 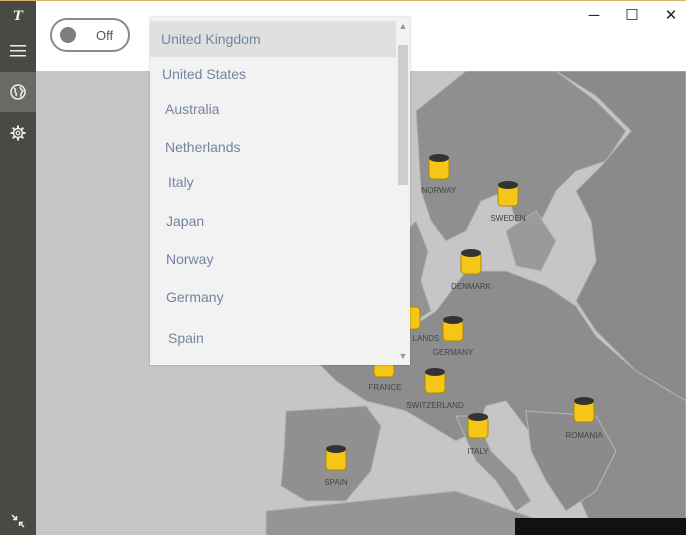 I want to click on dropdown-scrollbar: ▲ ▼, so click(x=403, y=191).